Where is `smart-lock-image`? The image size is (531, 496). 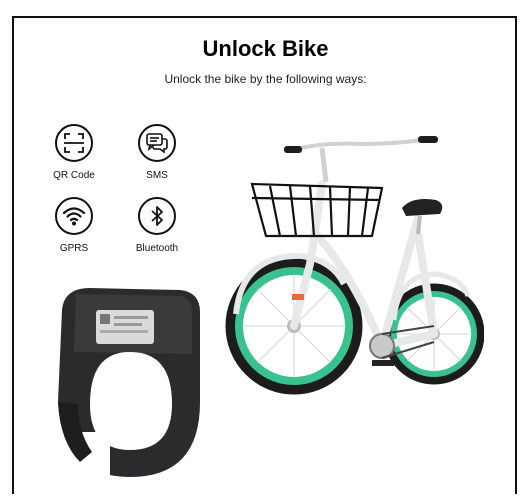
smart-lock-image is located at coordinates (125, 385).